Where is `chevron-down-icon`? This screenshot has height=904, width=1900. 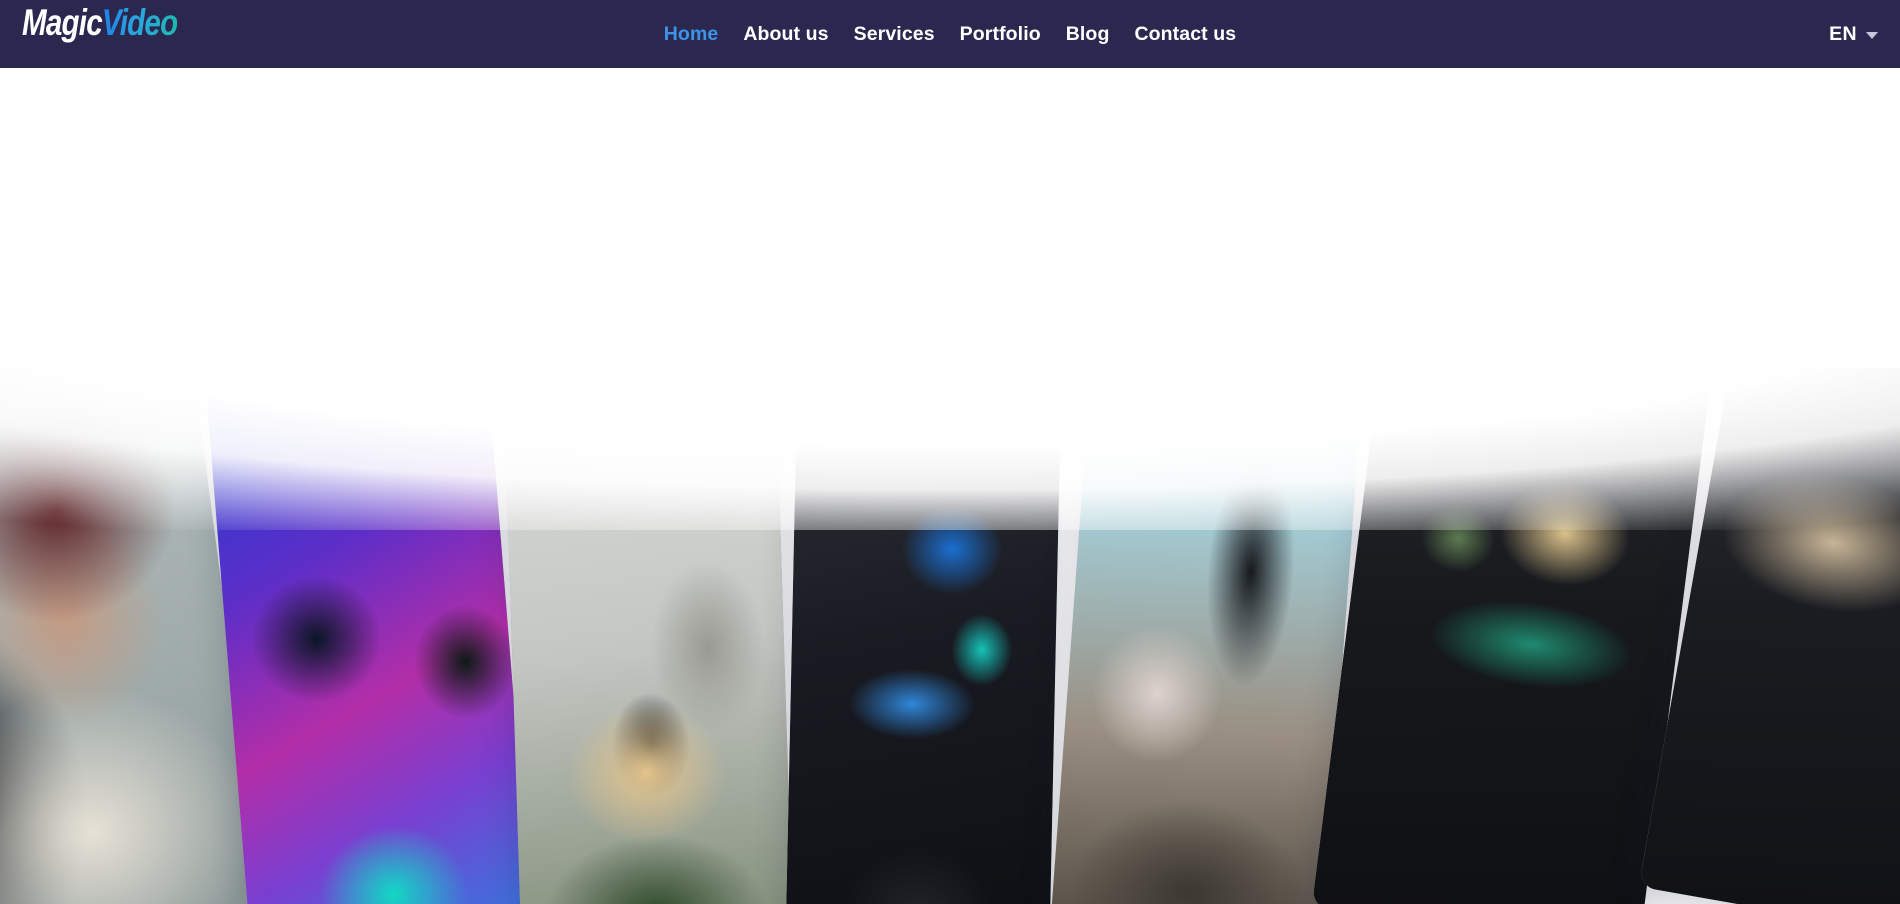 chevron-down-icon is located at coordinates (1872, 35).